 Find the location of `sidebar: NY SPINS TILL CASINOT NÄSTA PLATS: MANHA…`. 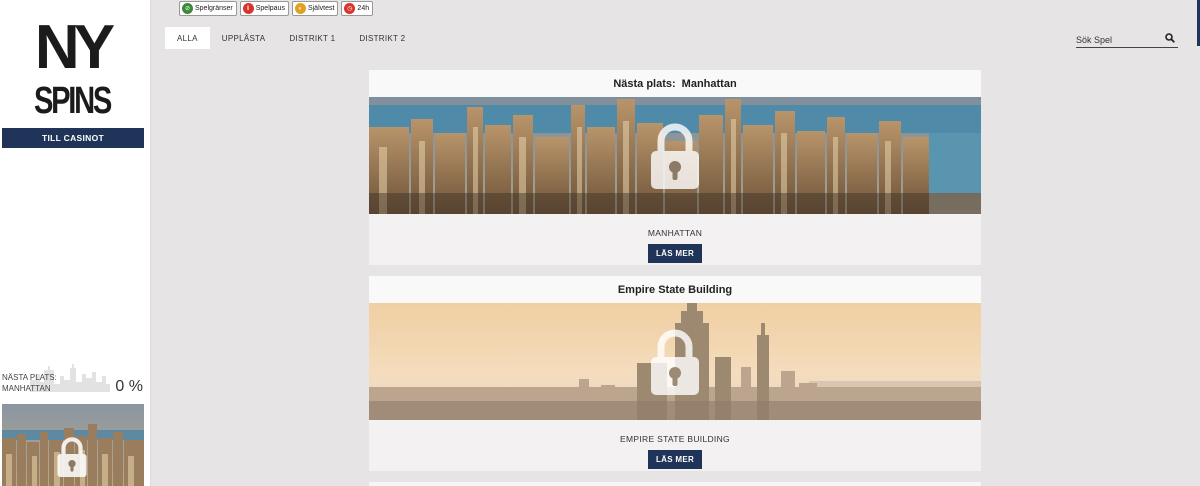

sidebar: NY SPINS TILL CASINOT NÄSTA PLATS: MANHA… is located at coordinates (75, 243).